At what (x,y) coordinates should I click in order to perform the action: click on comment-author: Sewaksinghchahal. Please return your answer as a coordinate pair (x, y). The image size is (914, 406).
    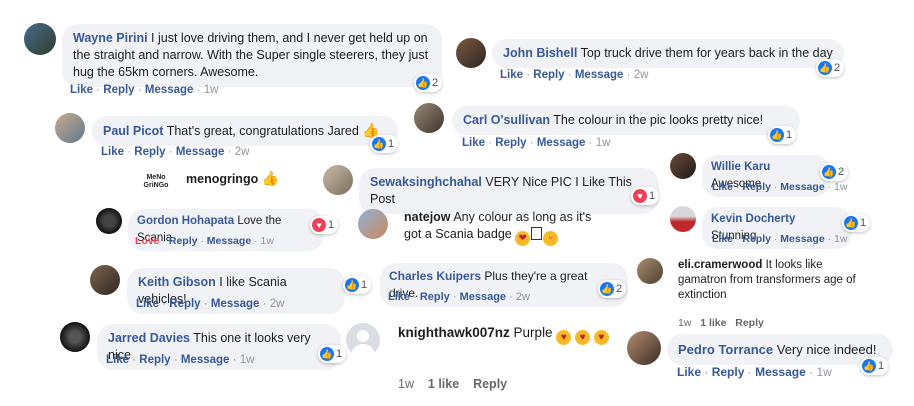
    Looking at the image, I should click on (426, 182).